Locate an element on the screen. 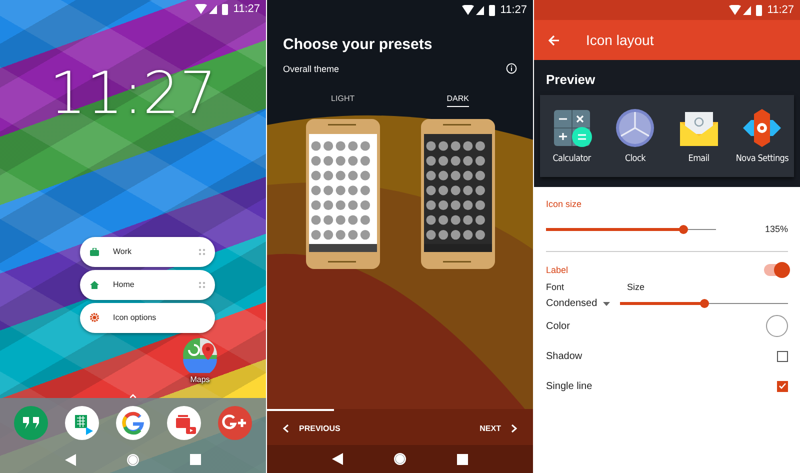  next-button: NEXT is located at coordinates (498, 428).